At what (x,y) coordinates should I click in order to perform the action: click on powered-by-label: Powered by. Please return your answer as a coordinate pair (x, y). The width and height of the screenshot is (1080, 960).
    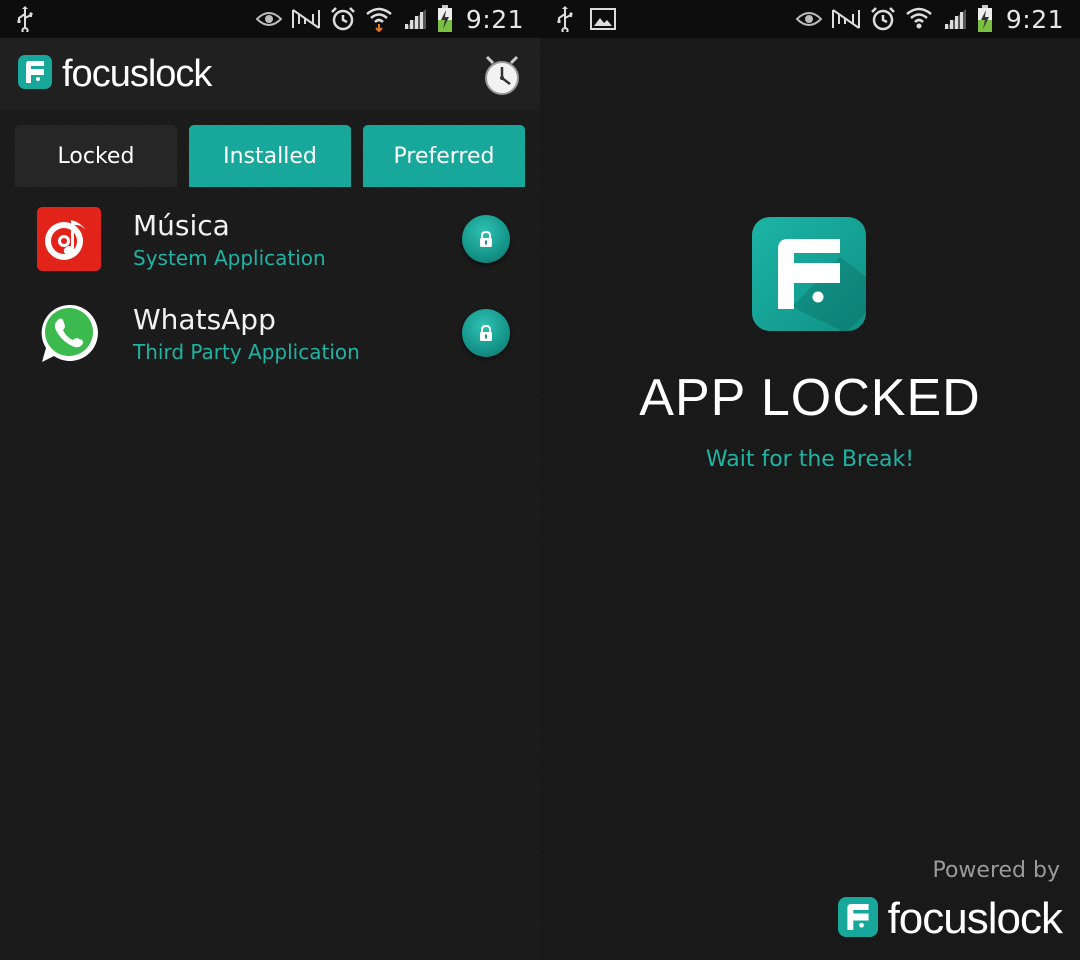
    Looking at the image, I should click on (996, 870).